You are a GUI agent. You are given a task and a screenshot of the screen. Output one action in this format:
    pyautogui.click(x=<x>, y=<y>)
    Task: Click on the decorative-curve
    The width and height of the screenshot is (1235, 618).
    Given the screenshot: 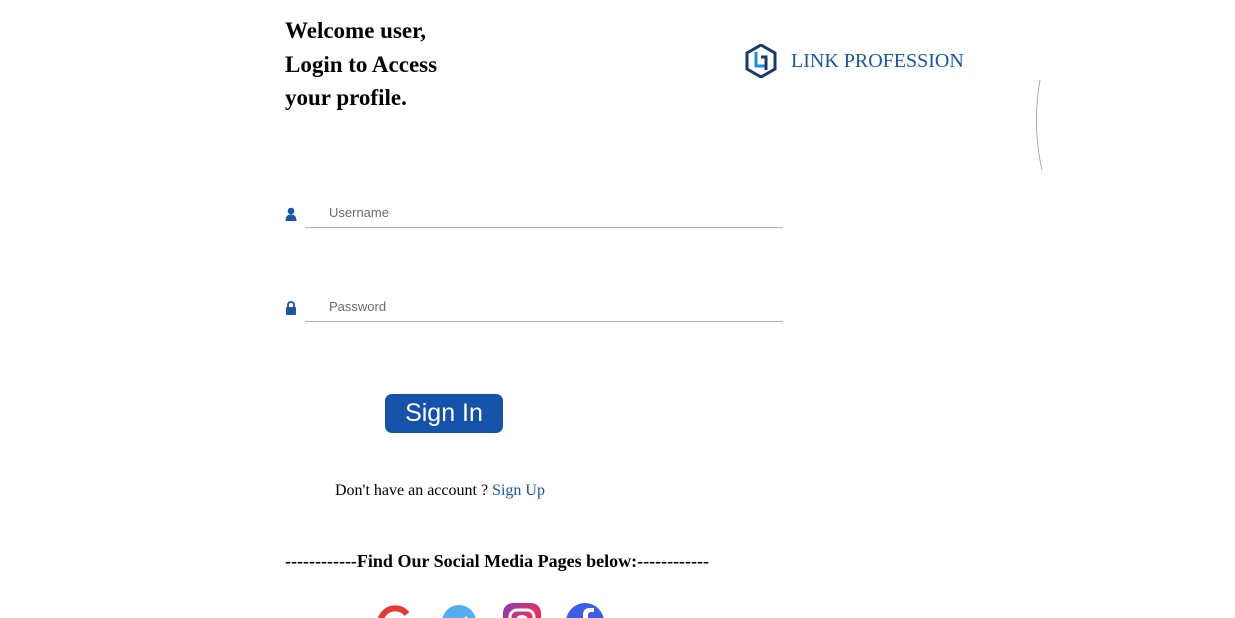 What is the action you would take?
    pyautogui.click(x=1039, y=125)
    